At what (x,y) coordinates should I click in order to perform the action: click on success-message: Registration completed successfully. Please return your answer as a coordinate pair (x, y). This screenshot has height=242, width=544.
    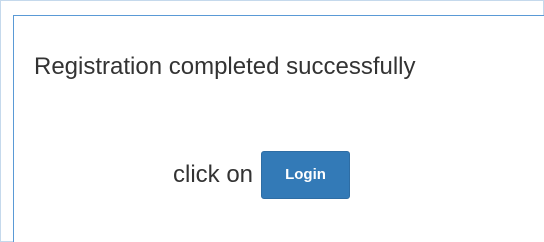
    Looking at the image, I should click on (225, 66).